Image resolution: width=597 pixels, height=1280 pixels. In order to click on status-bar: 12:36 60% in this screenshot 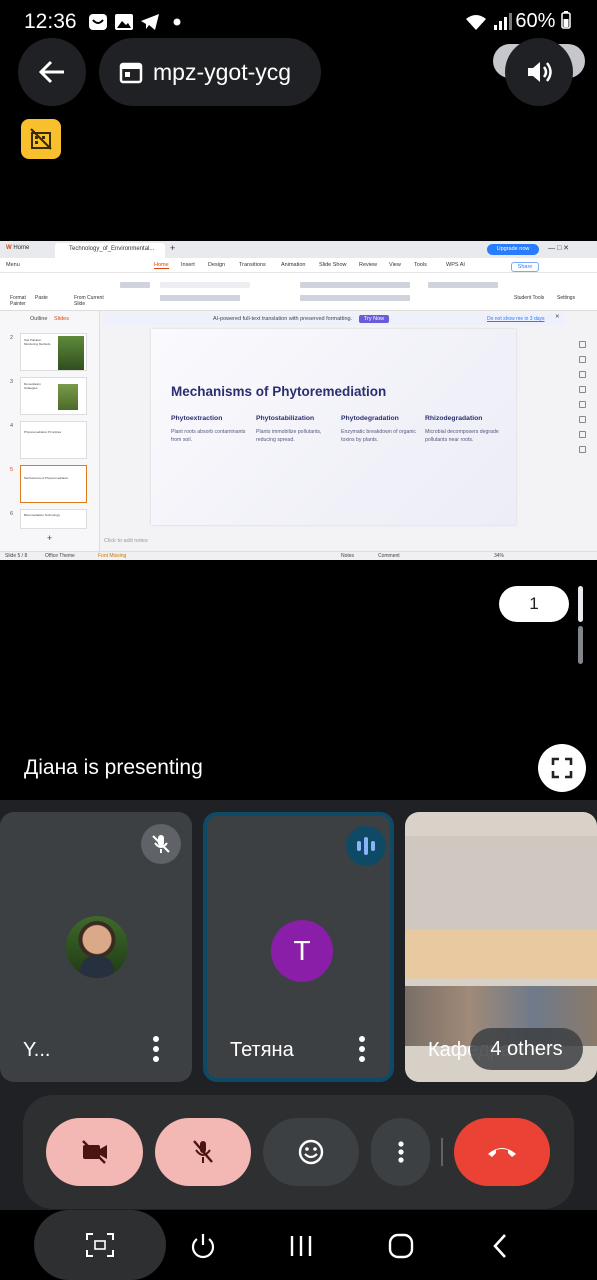, I will do `click(298, 22)`.